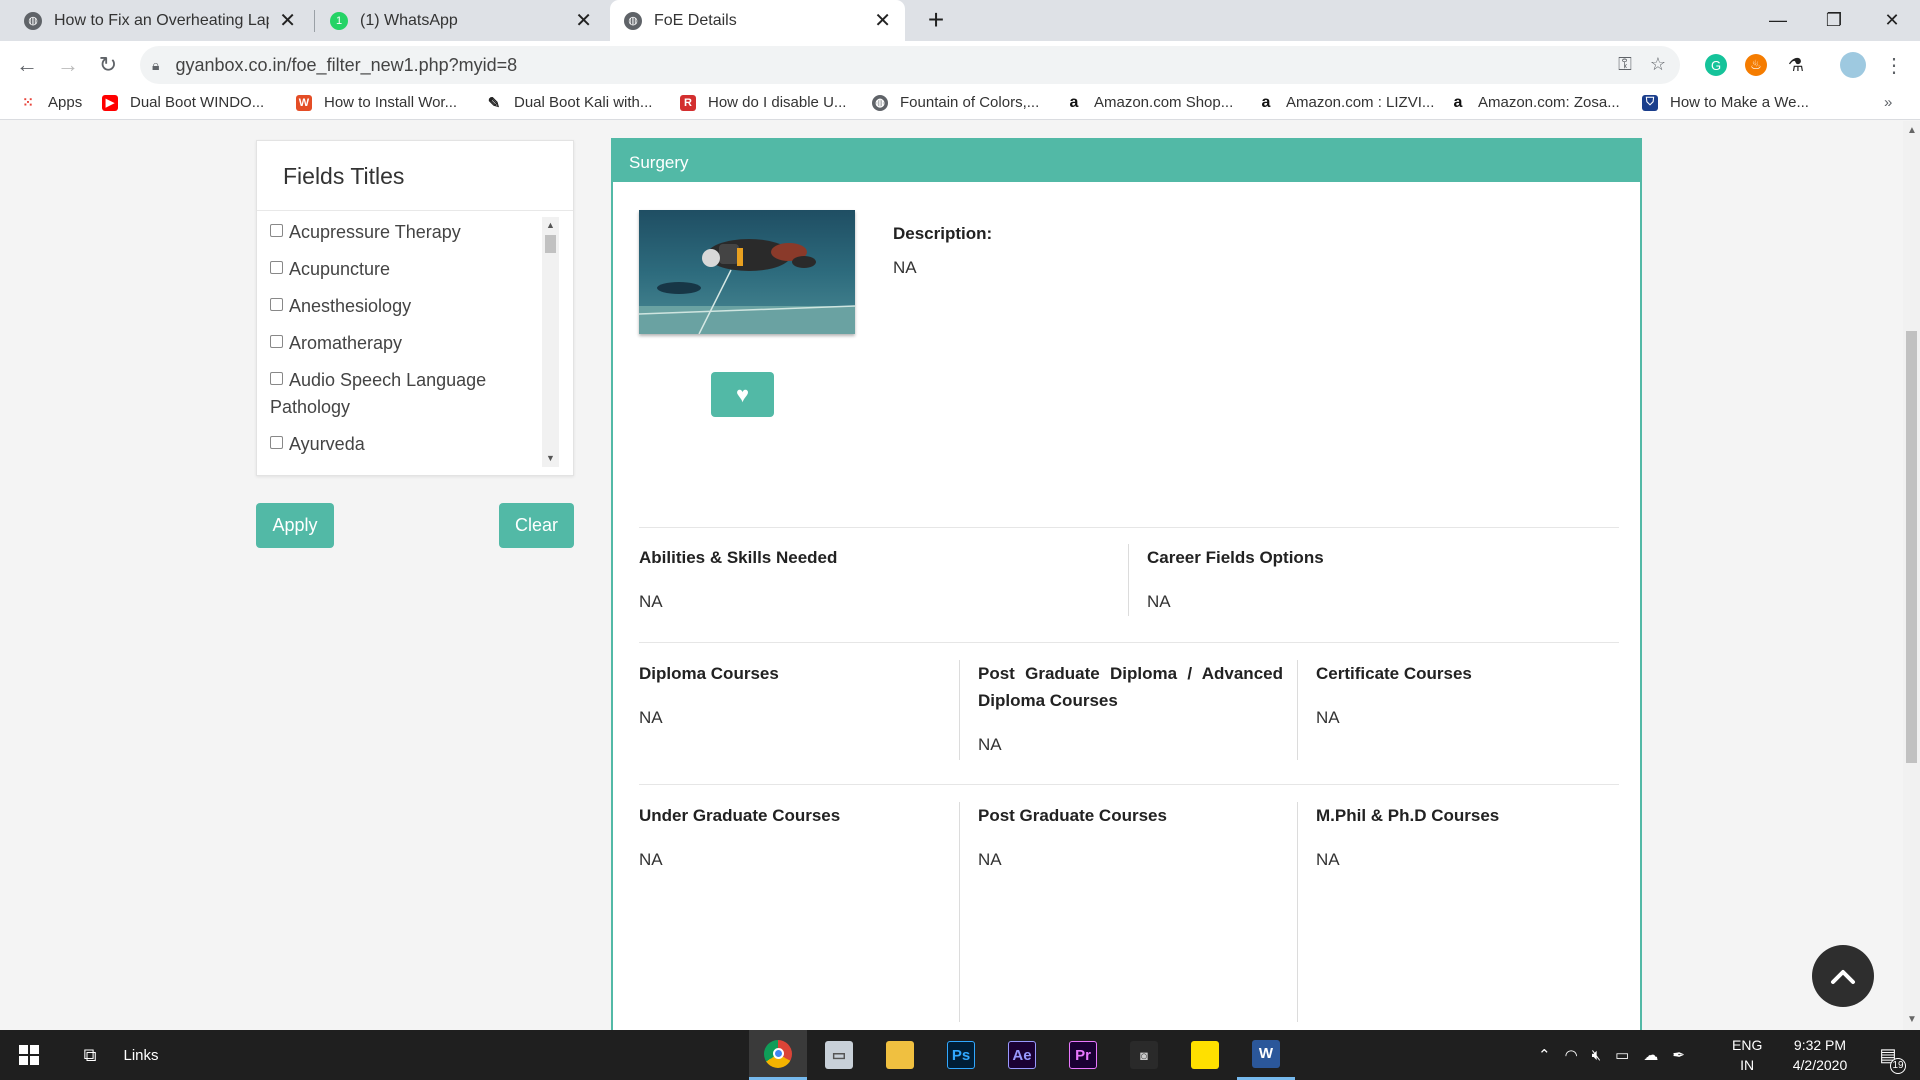  I want to click on task-view-icon: ⧉, so click(90, 1055).